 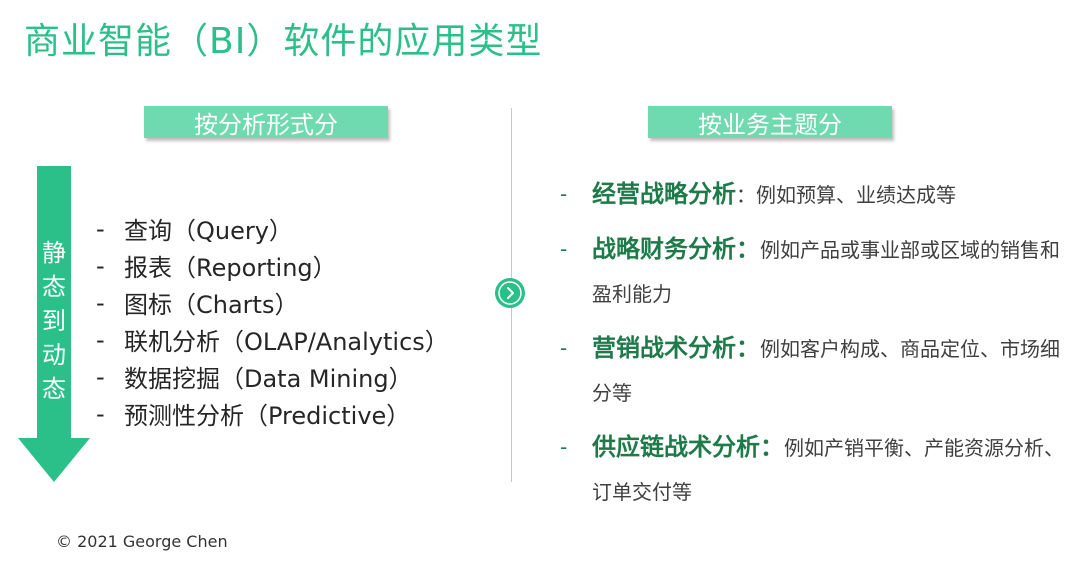 I want to click on topic-item: - 经营战略分析：例如预算、业绩达成等, so click(x=758, y=194).